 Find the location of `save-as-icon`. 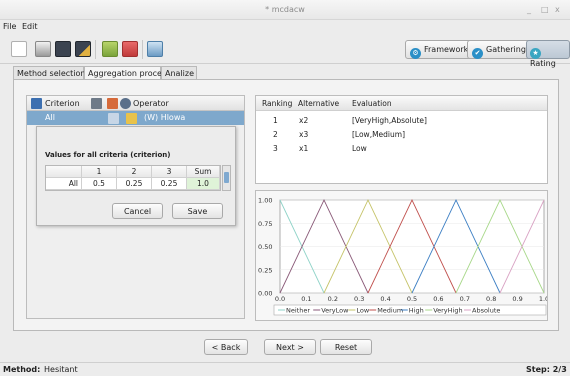

save-as-icon is located at coordinates (83, 49).